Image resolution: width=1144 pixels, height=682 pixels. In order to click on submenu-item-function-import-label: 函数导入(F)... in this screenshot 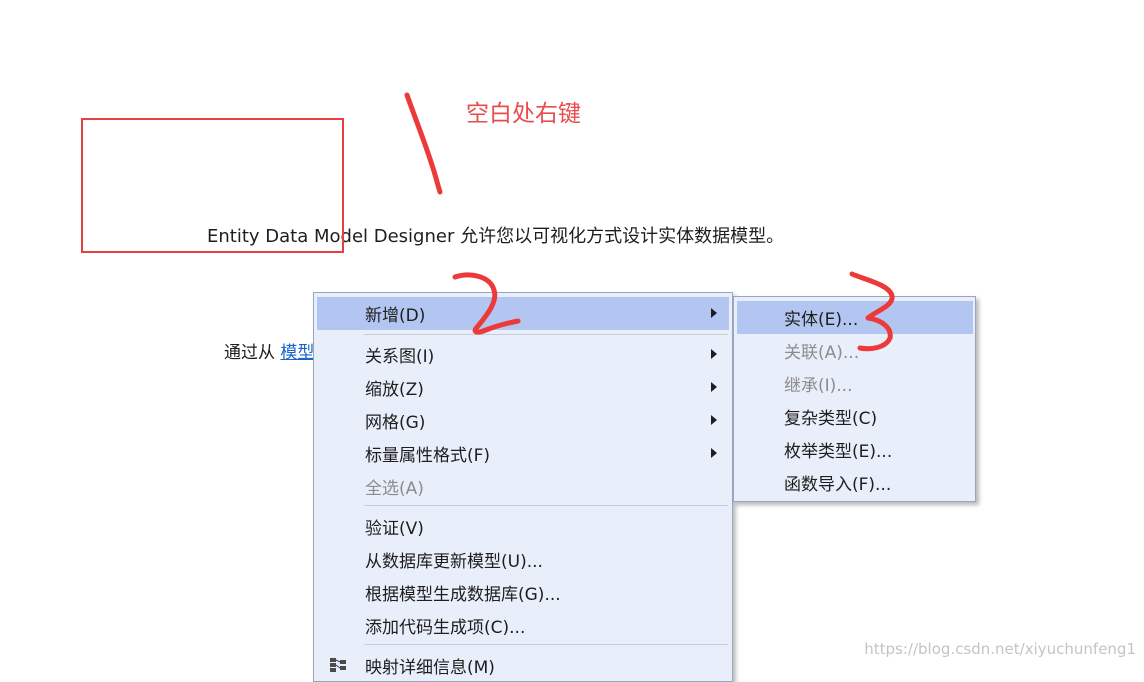, I will do `click(838, 485)`.